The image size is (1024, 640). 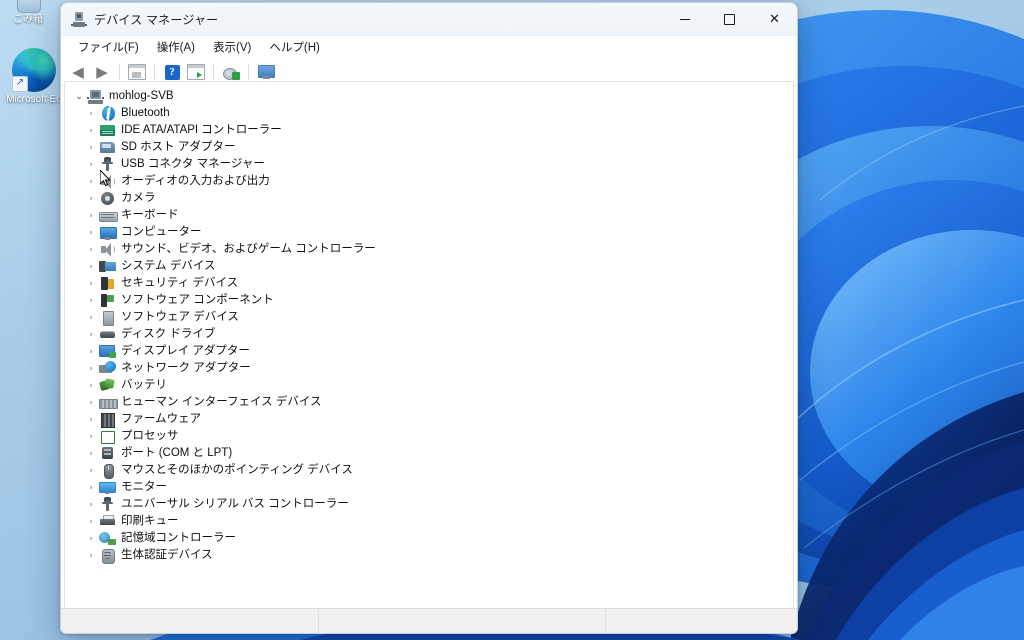 I want to click on tree-item-label: カメラ, so click(x=138, y=198).